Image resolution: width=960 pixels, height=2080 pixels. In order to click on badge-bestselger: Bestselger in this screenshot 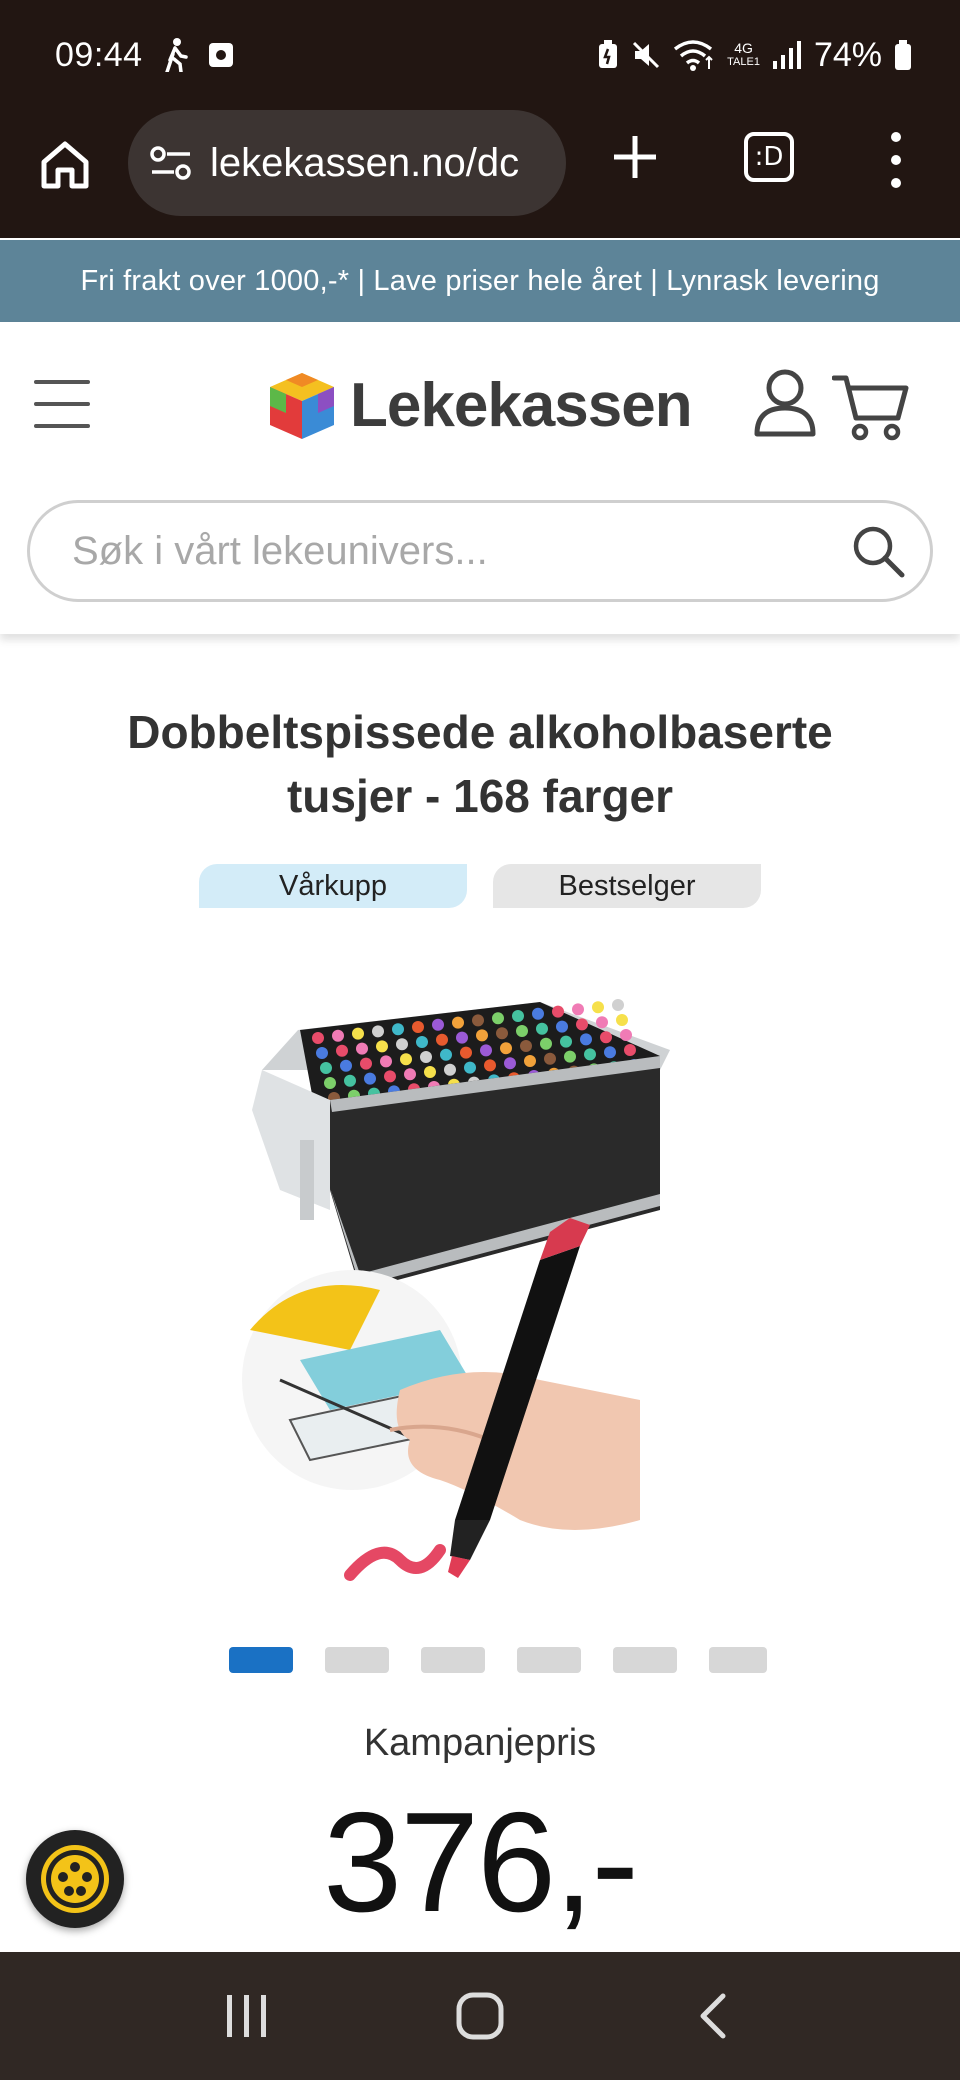, I will do `click(627, 886)`.